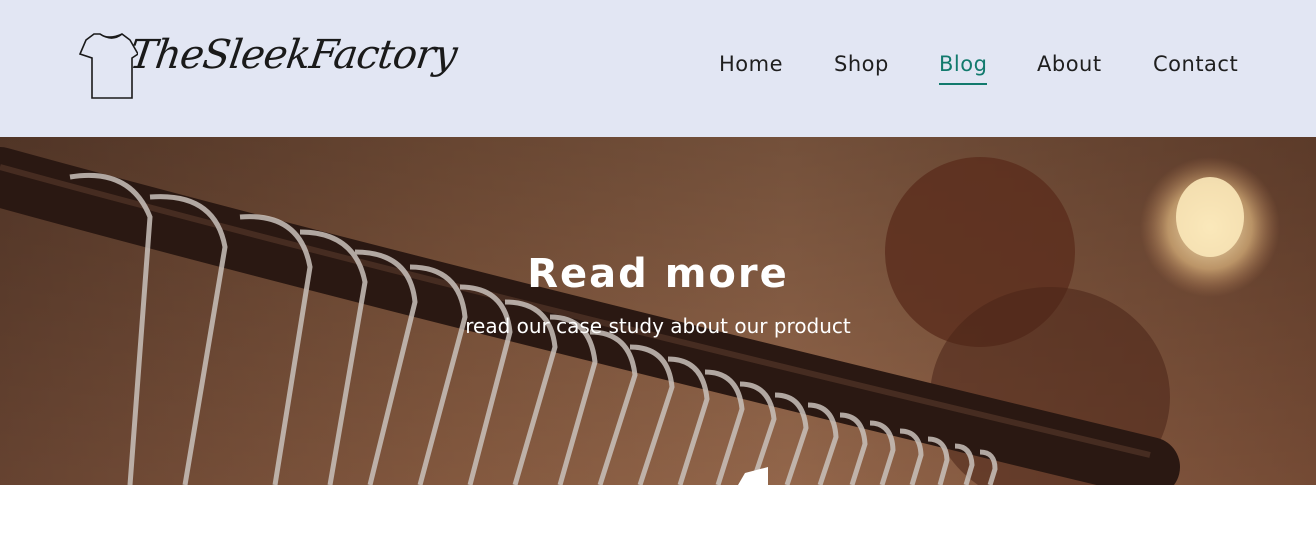 This screenshot has height=551, width=1316. I want to click on nav-item-shop: Shop, so click(861, 64).